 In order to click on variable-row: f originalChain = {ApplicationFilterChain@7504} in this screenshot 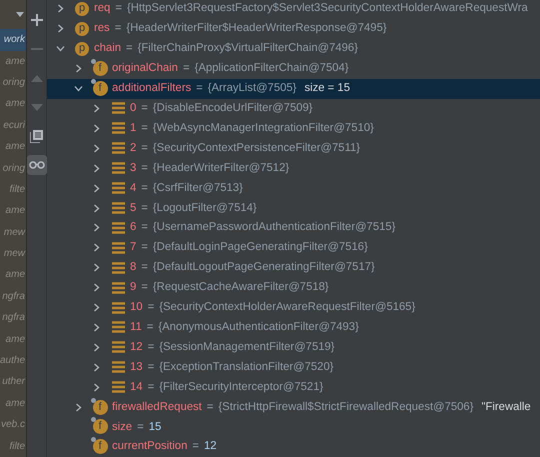, I will do `click(293, 68)`.